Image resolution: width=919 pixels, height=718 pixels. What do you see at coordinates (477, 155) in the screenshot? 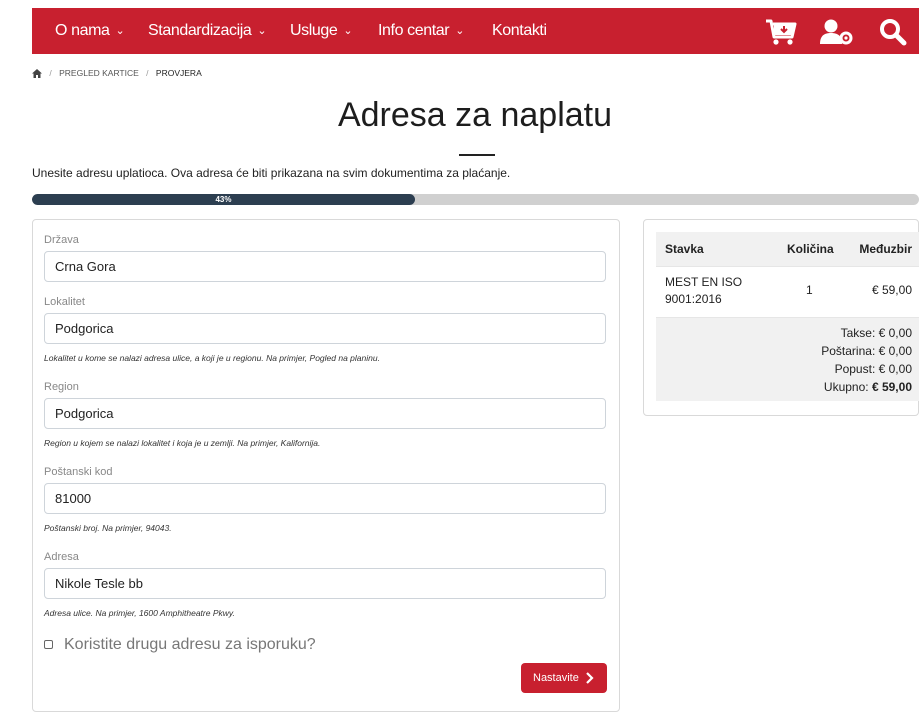
I see `title-divider` at bounding box center [477, 155].